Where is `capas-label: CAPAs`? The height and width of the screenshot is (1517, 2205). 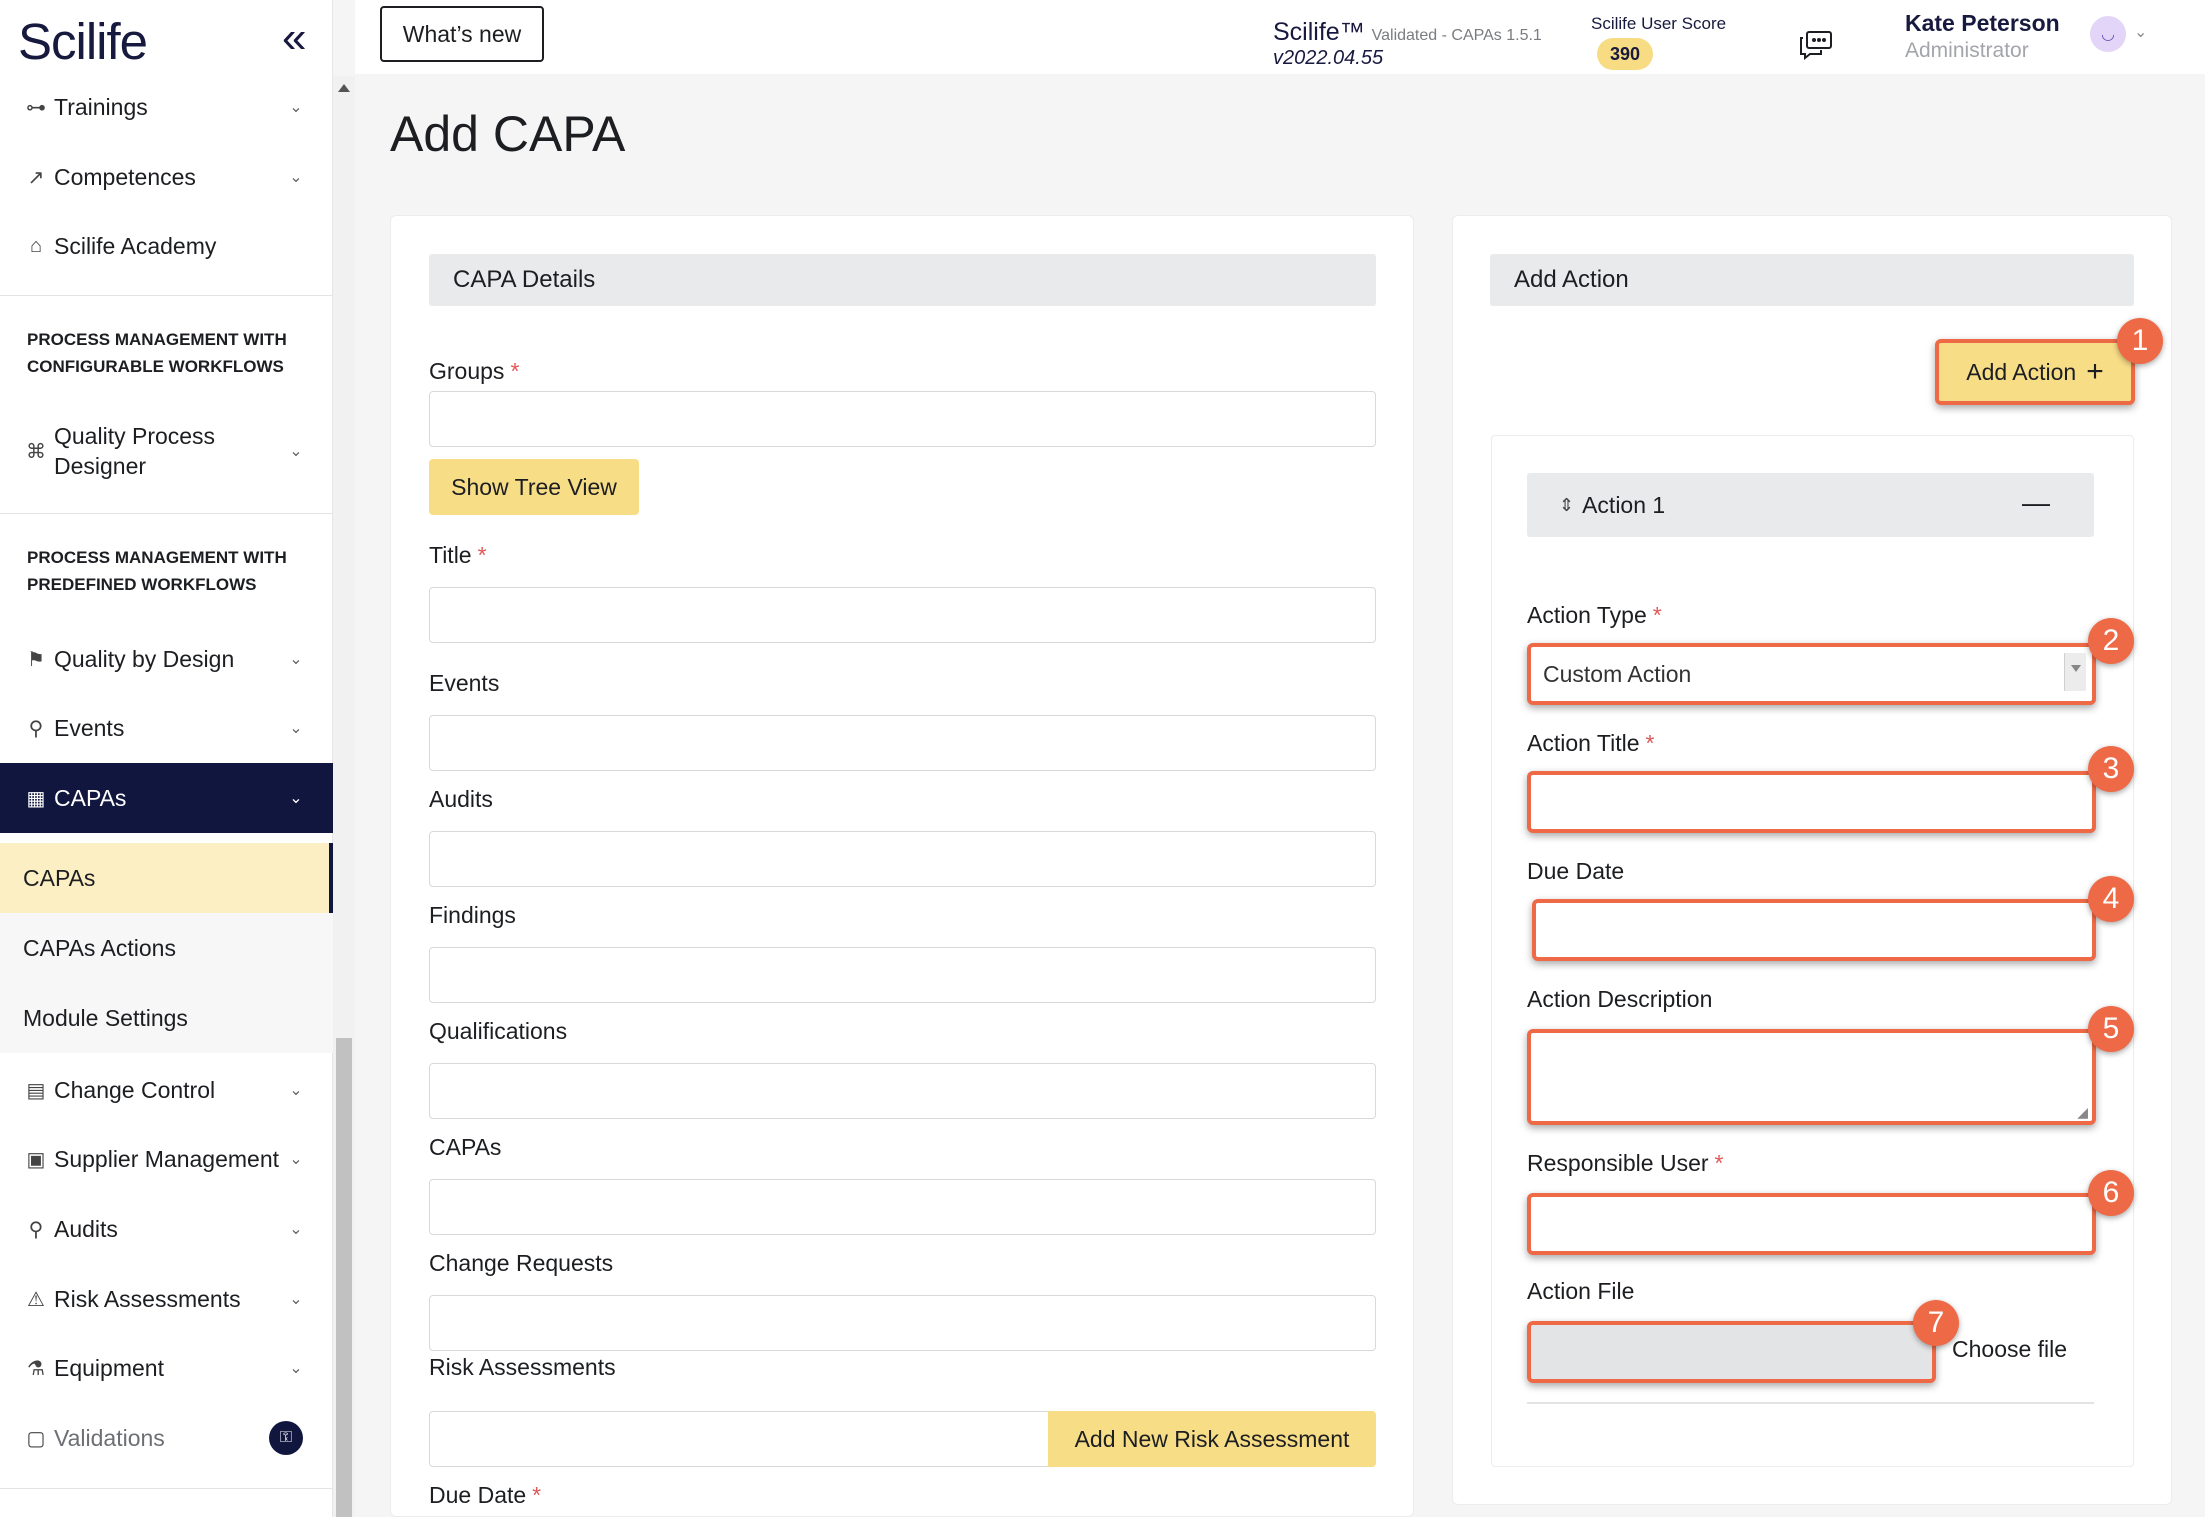 capas-label: CAPAs is located at coordinates (465, 1147).